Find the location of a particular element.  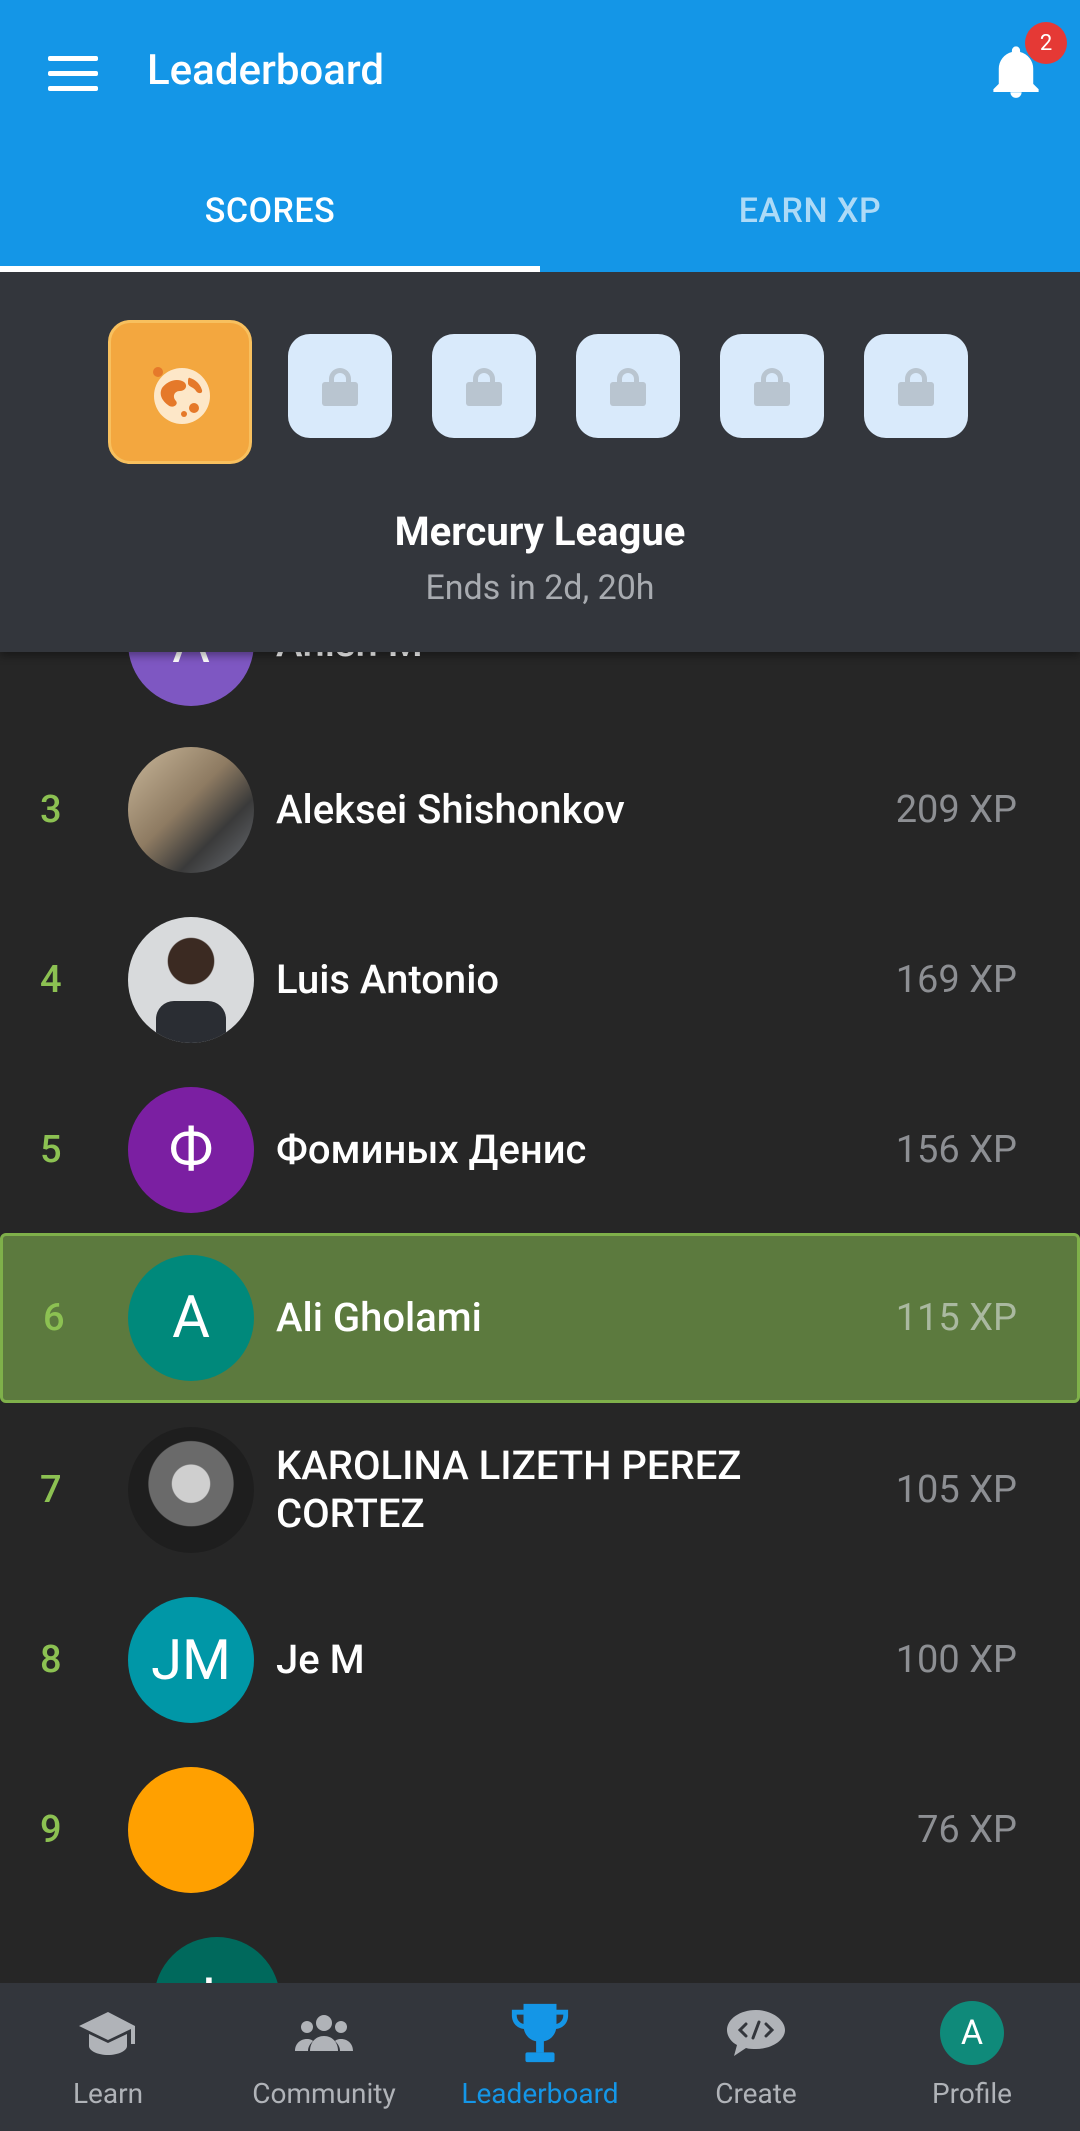

nav-learn: Learn is located at coordinates (108, 2057).